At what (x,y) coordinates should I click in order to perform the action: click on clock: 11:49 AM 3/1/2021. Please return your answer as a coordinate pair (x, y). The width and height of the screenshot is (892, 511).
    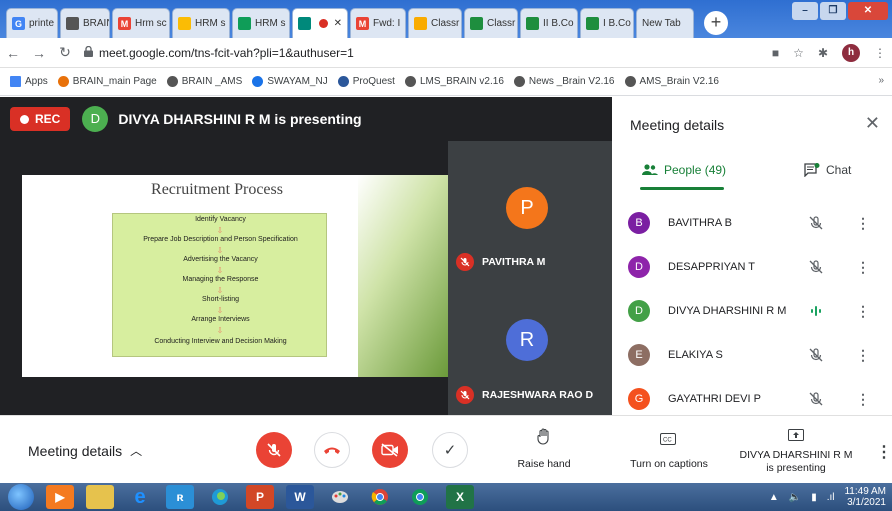
    Looking at the image, I should click on (865, 497).